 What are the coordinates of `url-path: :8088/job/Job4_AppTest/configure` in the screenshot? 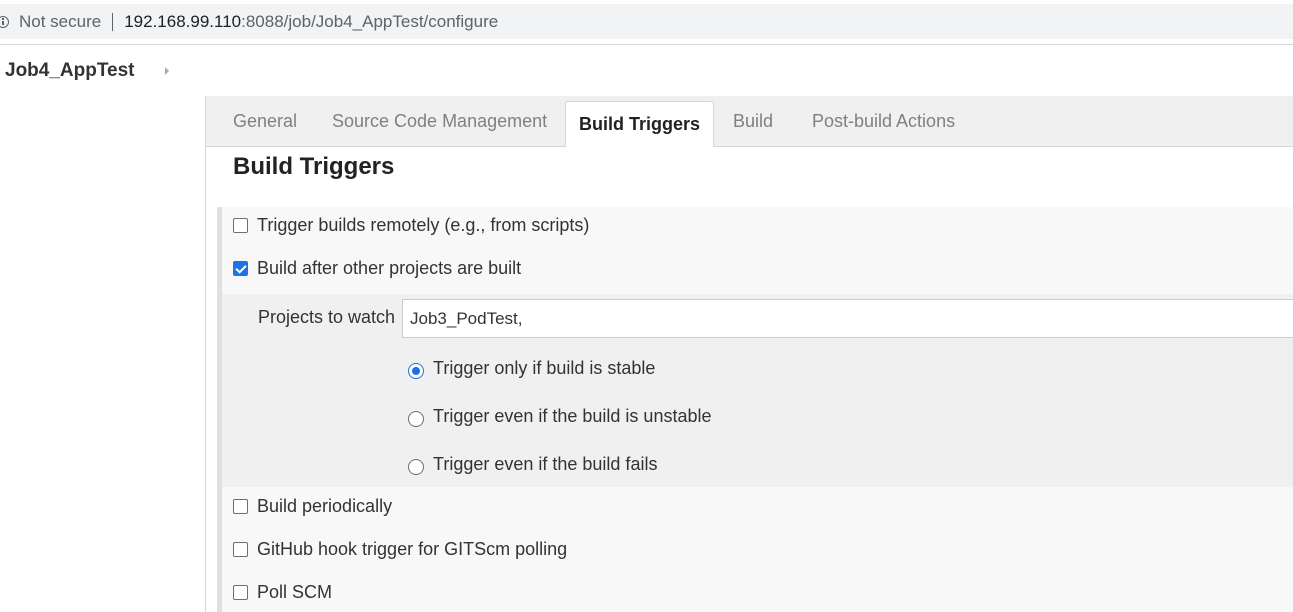 It's located at (370, 21).